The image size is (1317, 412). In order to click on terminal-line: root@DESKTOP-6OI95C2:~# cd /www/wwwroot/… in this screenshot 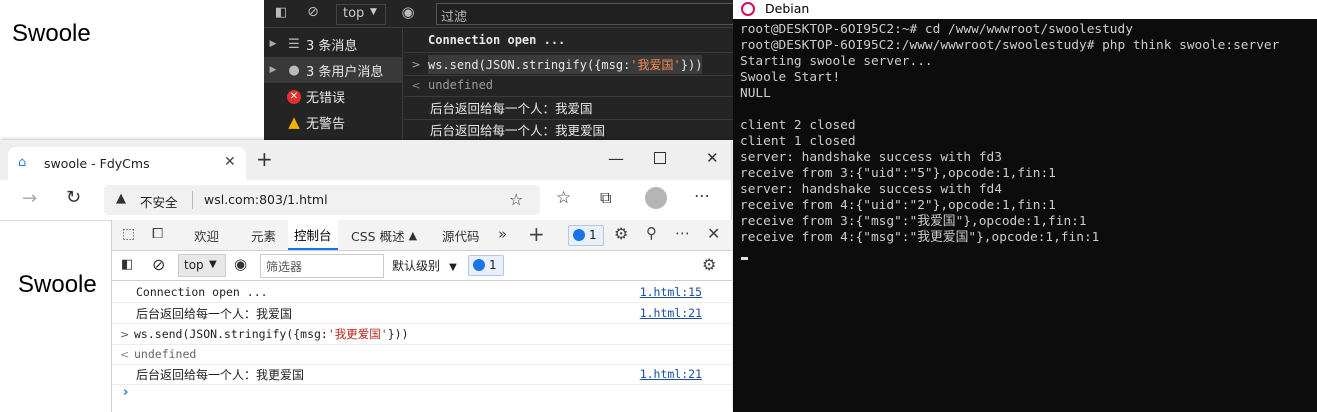, I will do `click(936, 29)`.